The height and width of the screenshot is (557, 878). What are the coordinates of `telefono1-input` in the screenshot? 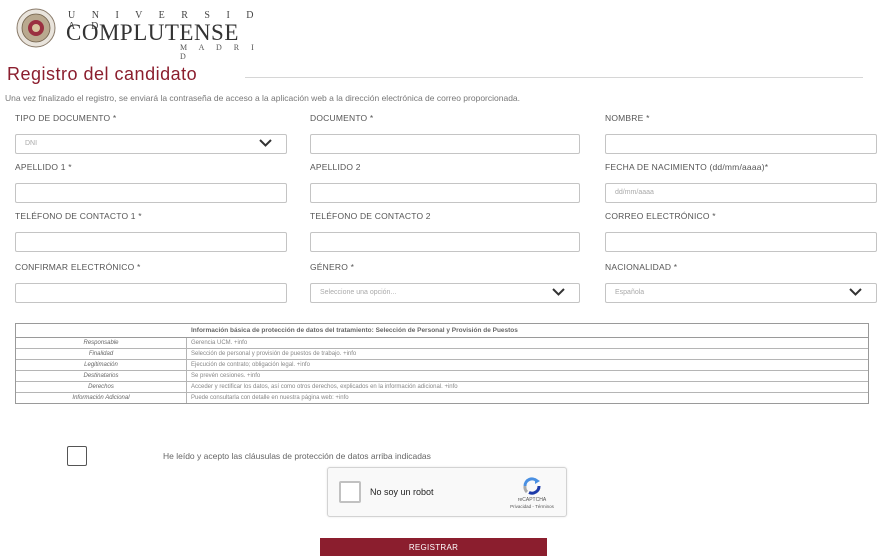 It's located at (151, 242).